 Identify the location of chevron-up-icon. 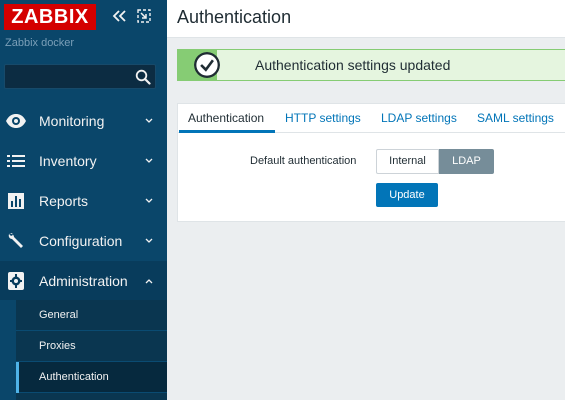
(149, 281).